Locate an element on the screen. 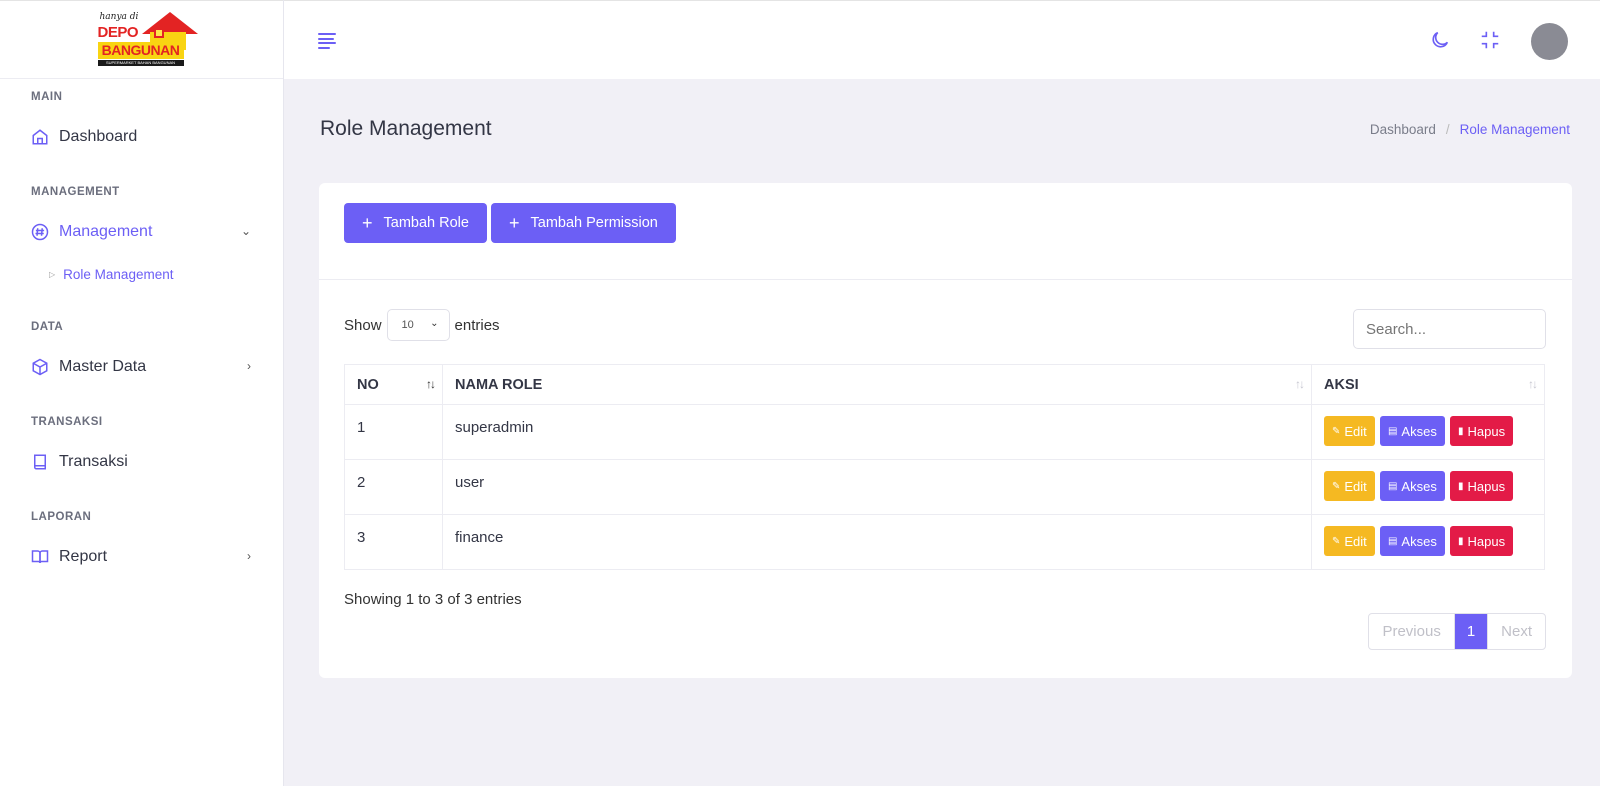  table-header-row: NO ↑↓ NAMA ROLE ↑↓ AKSI ↑↓ is located at coordinates (944, 384).